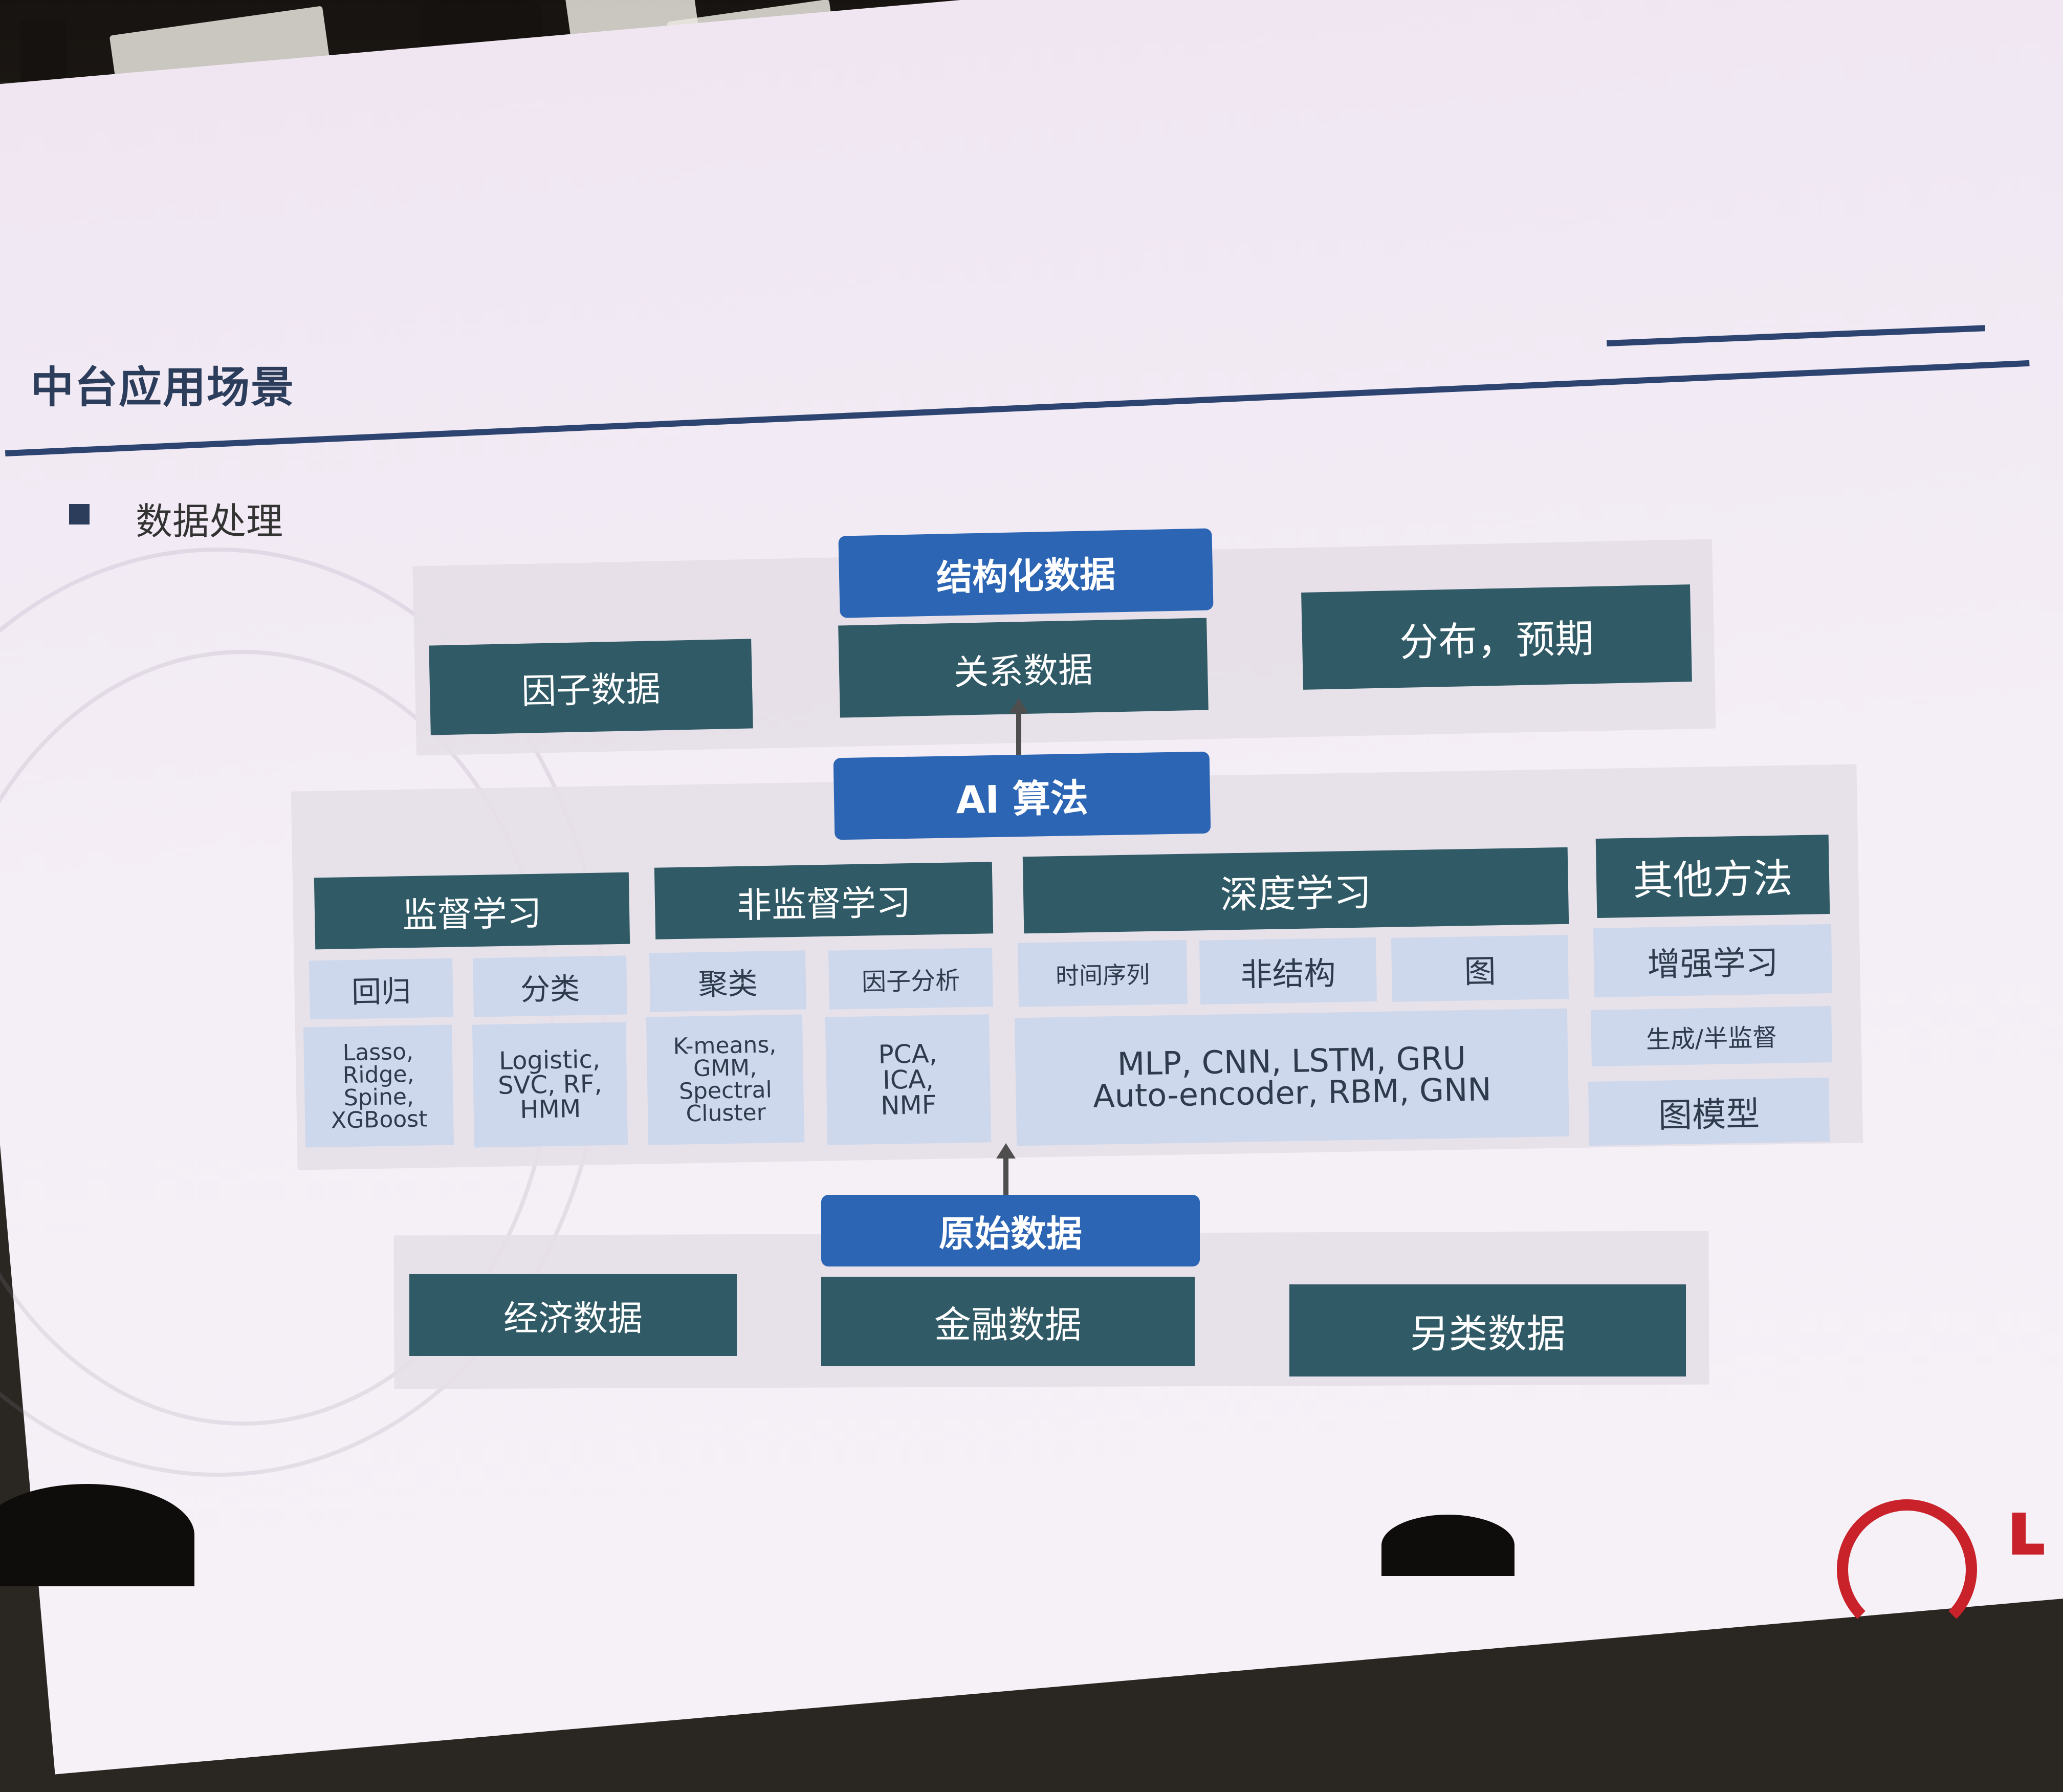 This screenshot has height=1792, width=2063. Describe the element at coordinates (472, 911) in the screenshot. I see `supervised-learning-label: 监督学习` at that location.